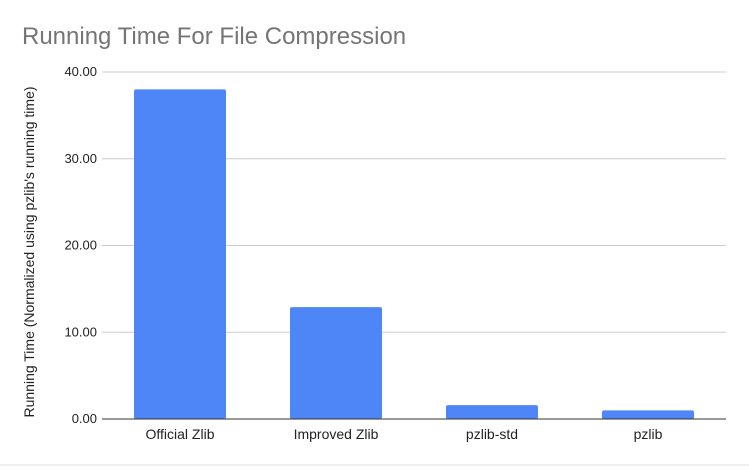 The width and height of the screenshot is (749, 470). What do you see at coordinates (492, 412) in the screenshot?
I see `bar-pzlib-std` at bounding box center [492, 412].